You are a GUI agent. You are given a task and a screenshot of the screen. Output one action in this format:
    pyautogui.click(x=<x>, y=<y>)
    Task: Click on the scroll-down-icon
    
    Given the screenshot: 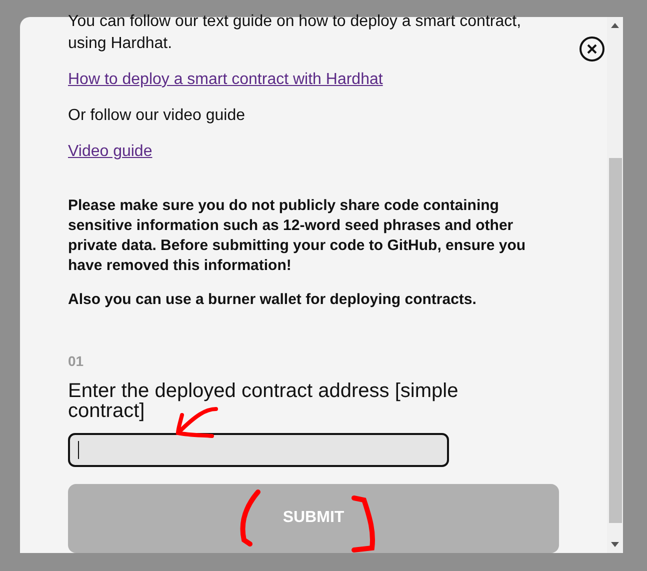 What is the action you would take?
    pyautogui.click(x=615, y=544)
    